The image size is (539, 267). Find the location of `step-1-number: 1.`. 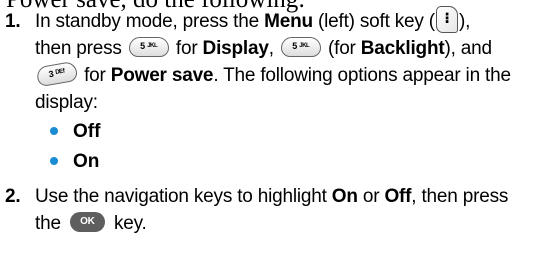

step-1-number: 1. is located at coordinates (13, 21).